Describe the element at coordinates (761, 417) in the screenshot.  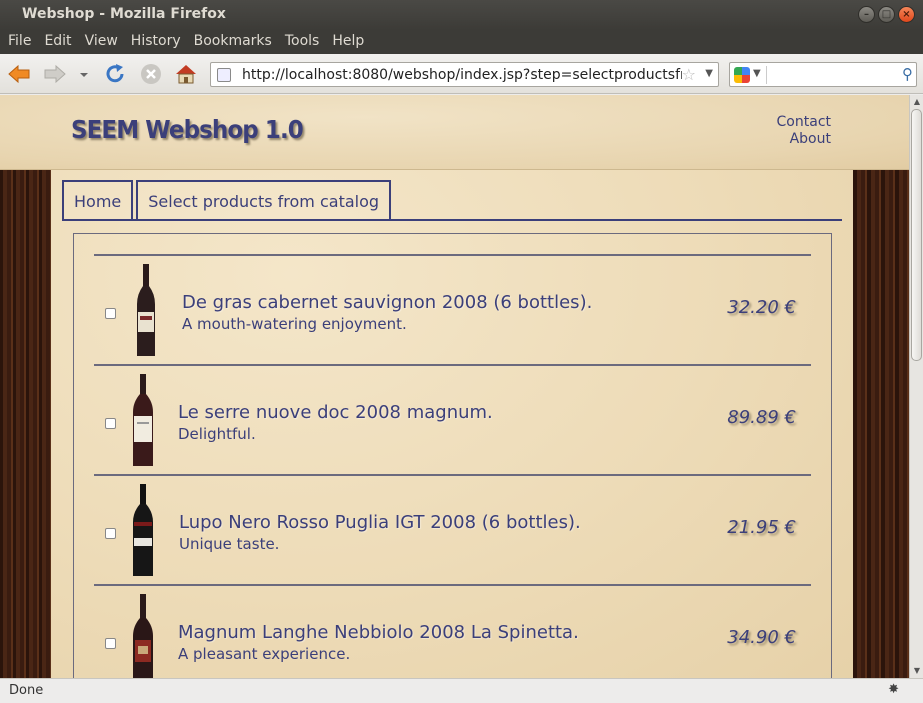
I see `product-price: 89.89 €` at that location.